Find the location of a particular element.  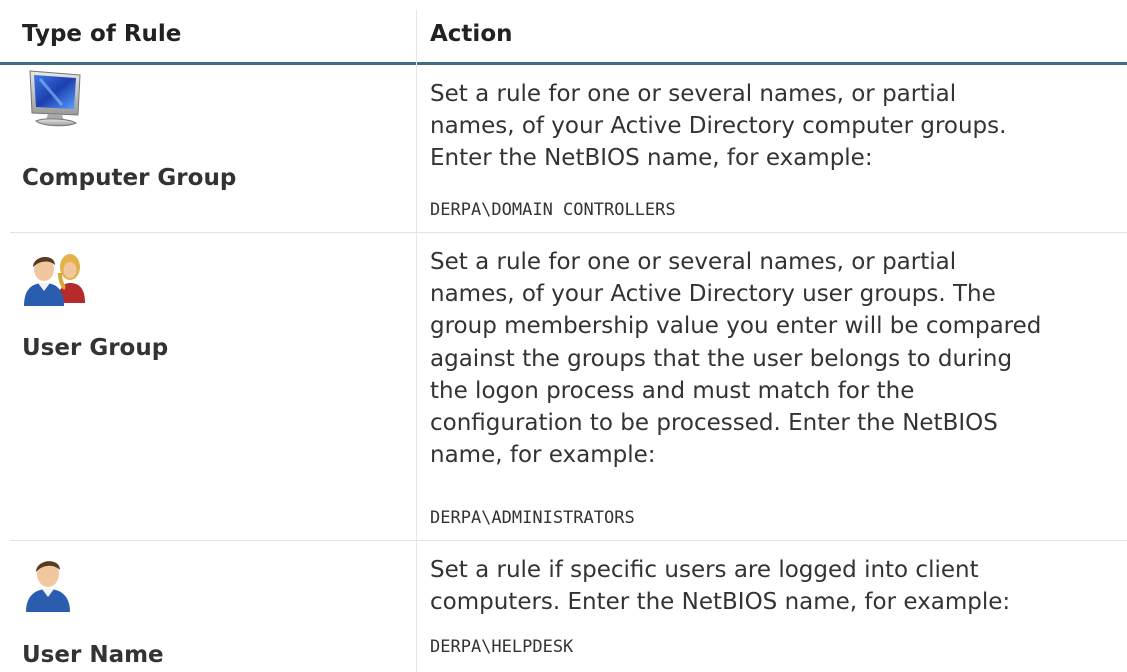

description-line: Enter the NetBIOS name, for example: is located at coordinates (651, 158).